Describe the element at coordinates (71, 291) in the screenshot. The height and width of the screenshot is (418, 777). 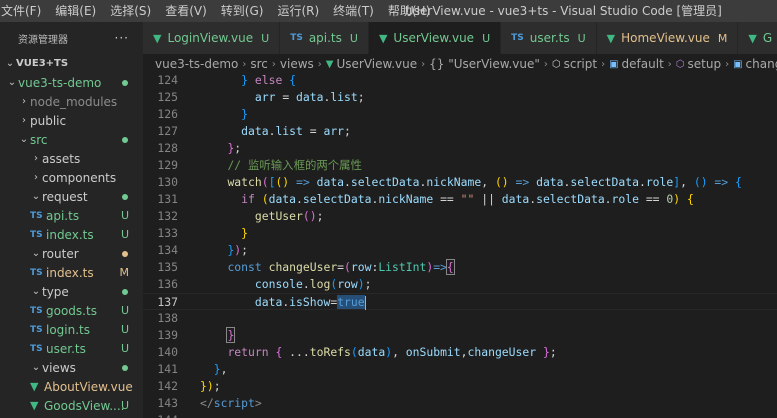
I see `tree-item: ⌄ type` at that location.